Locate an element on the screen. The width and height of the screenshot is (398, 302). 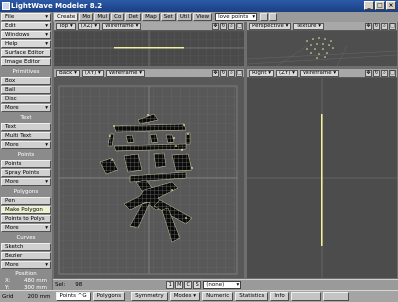
layer-button-s: S is located at coordinates (197, 285).